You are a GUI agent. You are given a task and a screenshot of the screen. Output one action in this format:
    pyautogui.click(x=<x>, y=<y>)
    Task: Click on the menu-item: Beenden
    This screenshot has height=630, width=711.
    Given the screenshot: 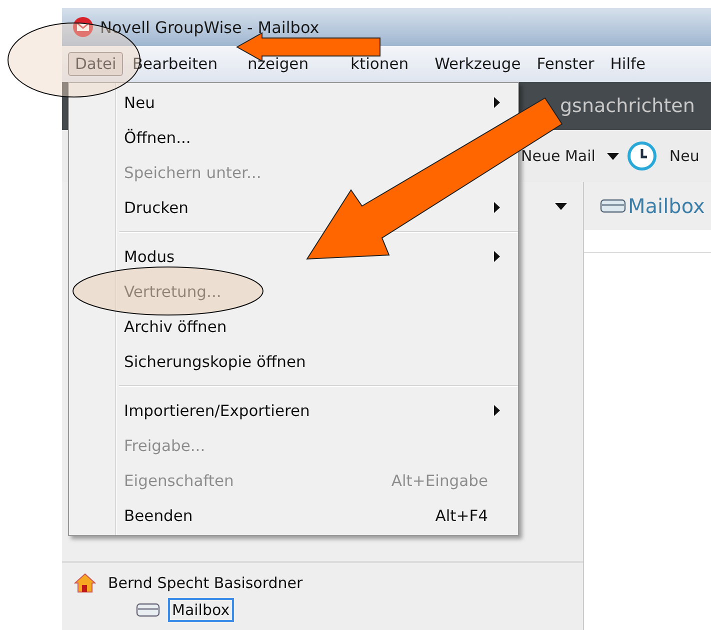 What is the action you would take?
    pyautogui.click(x=158, y=515)
    